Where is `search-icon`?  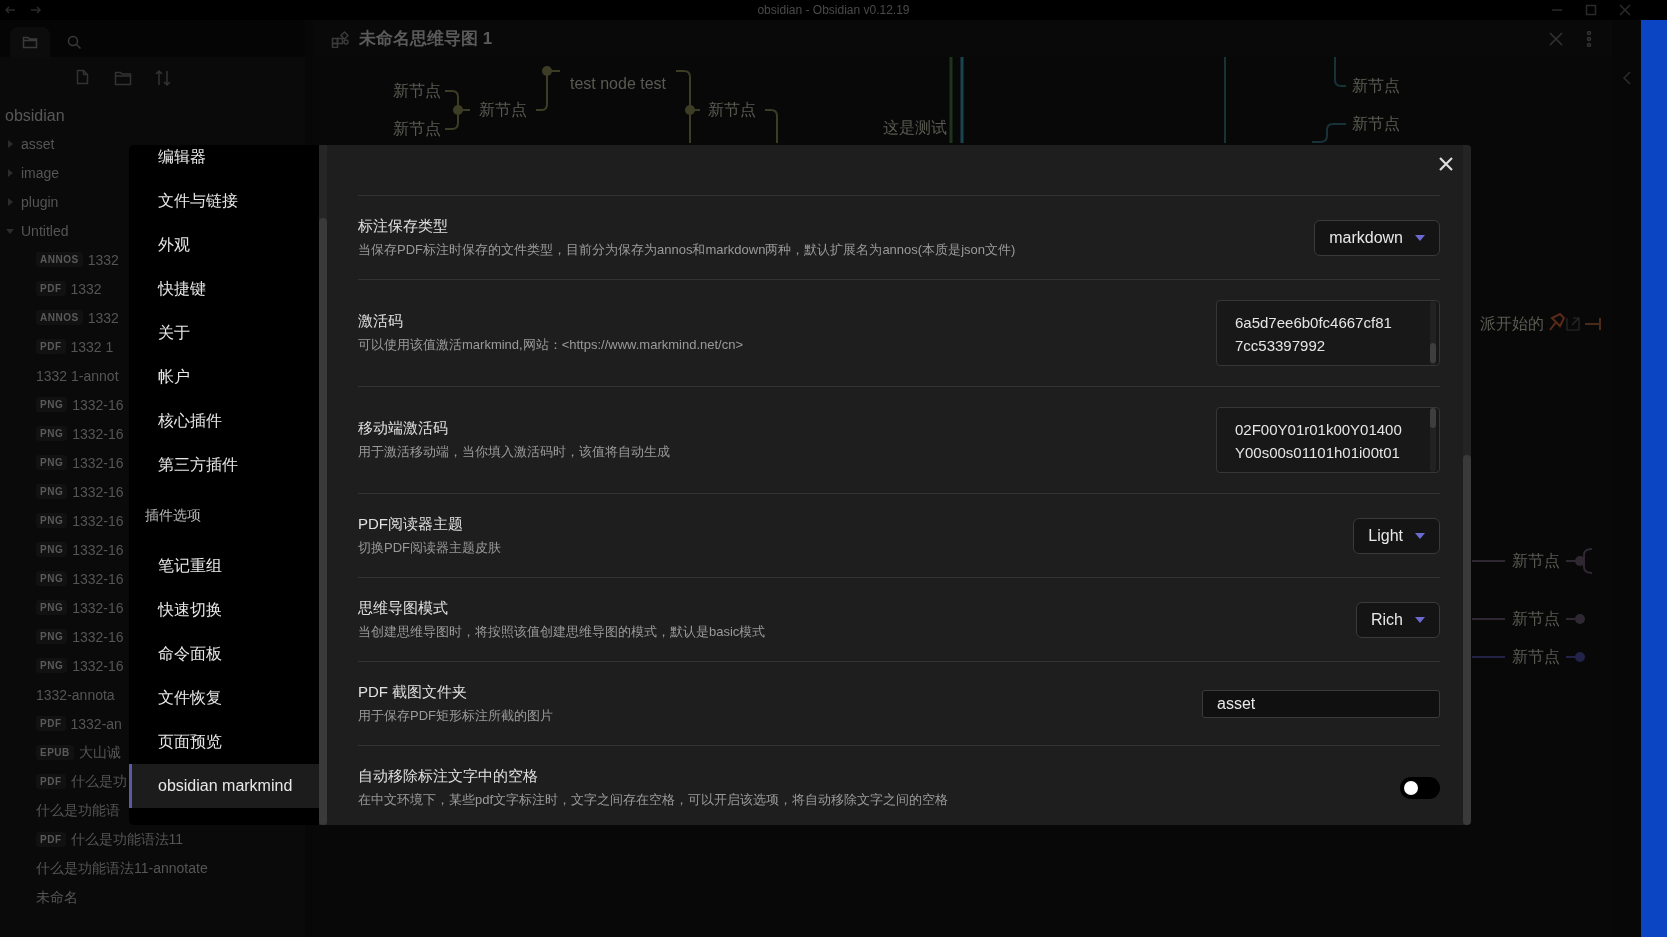
search-icon is located at coordinates (74, 42).